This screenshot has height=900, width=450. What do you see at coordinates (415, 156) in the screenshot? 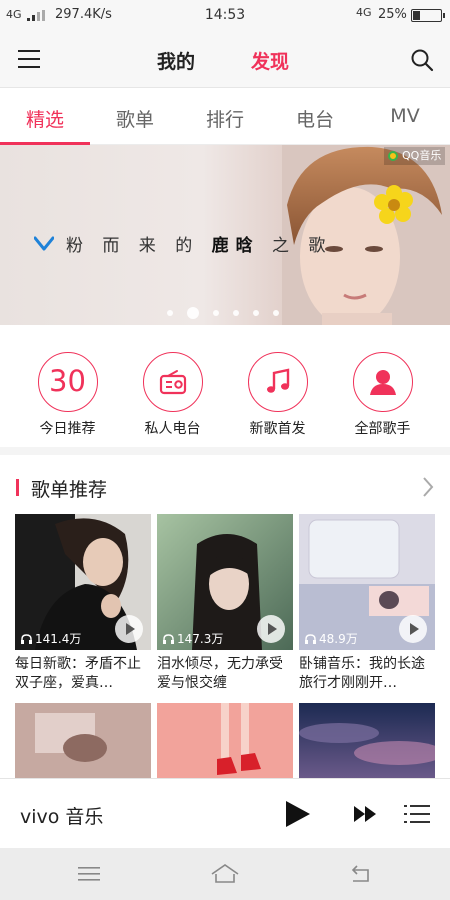
I see `qq-music-badge: QQ音乐` at bounding box center [415, 156].